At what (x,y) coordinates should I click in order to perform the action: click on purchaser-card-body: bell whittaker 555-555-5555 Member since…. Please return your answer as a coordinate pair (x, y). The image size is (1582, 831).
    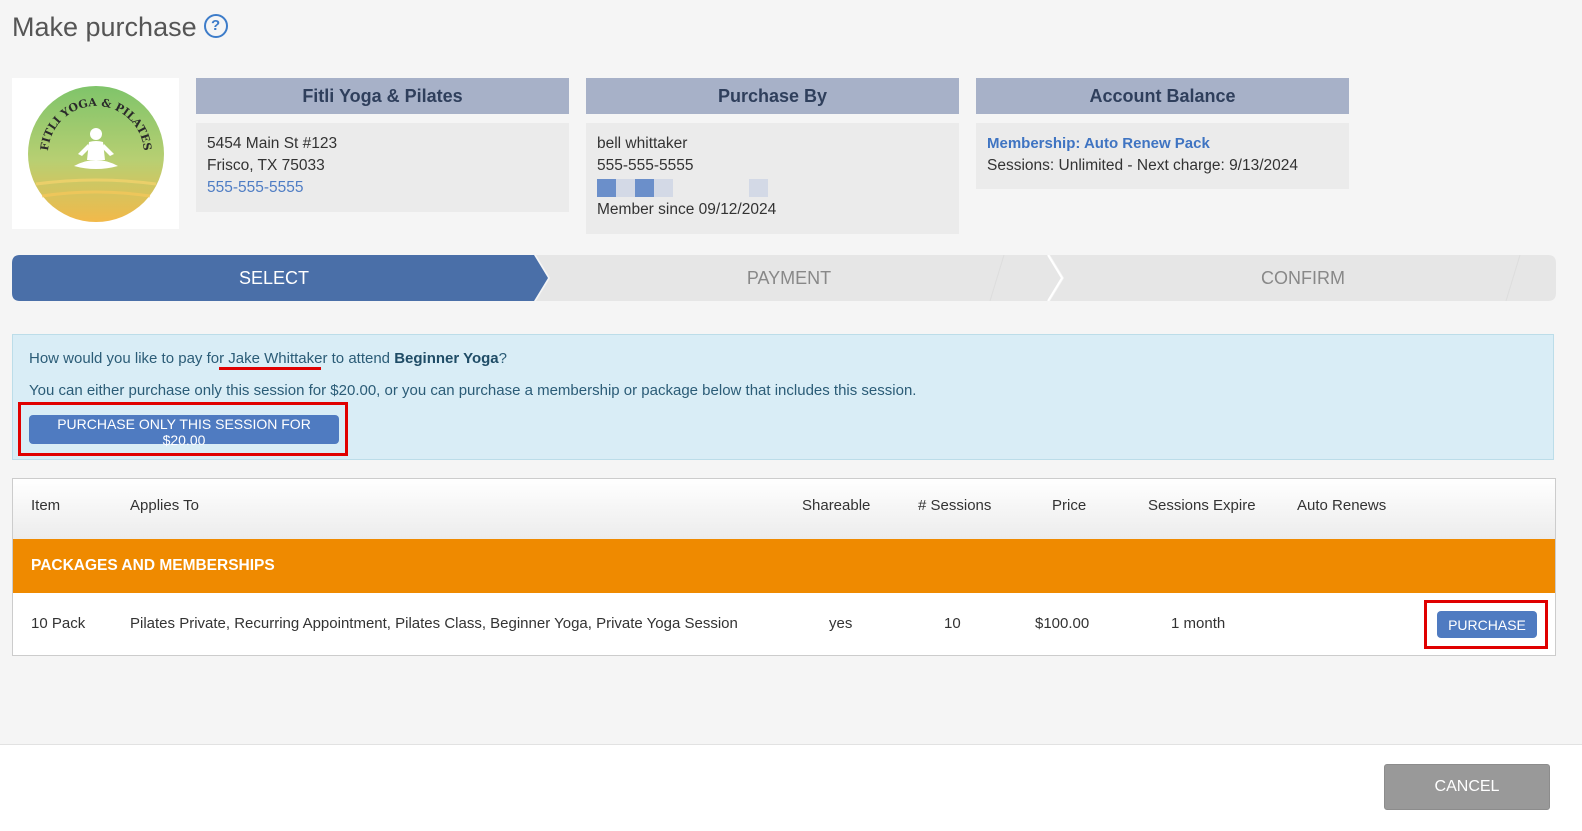
    Looking at the image, I should click on (772, 178).